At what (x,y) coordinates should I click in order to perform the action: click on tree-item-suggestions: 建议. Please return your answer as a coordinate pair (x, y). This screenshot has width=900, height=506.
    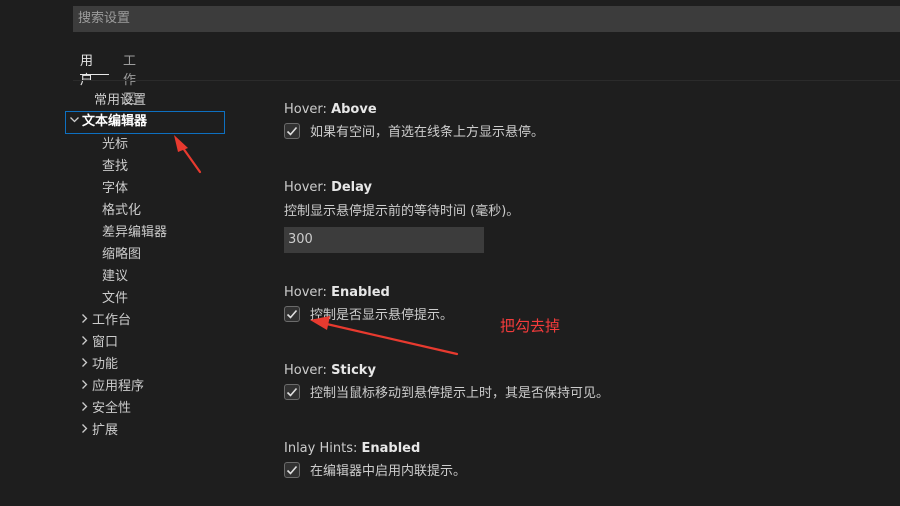
    Looking at the image, I should click on (115, 277).